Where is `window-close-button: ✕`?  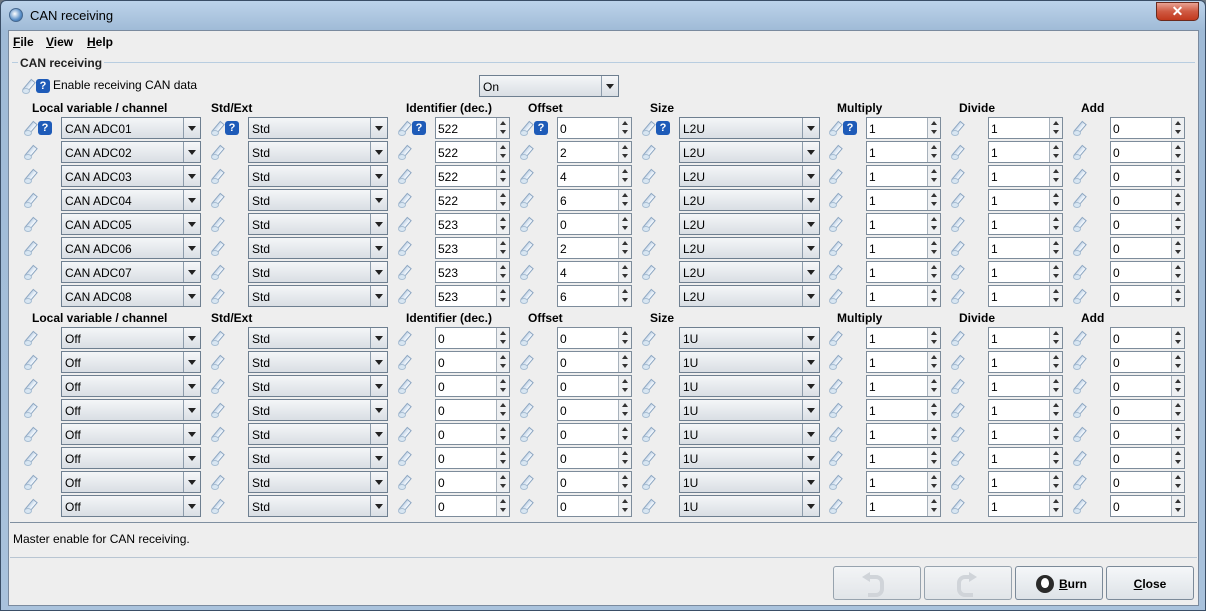
window-close-button: ✕ is located at coordinates (1177, 11).